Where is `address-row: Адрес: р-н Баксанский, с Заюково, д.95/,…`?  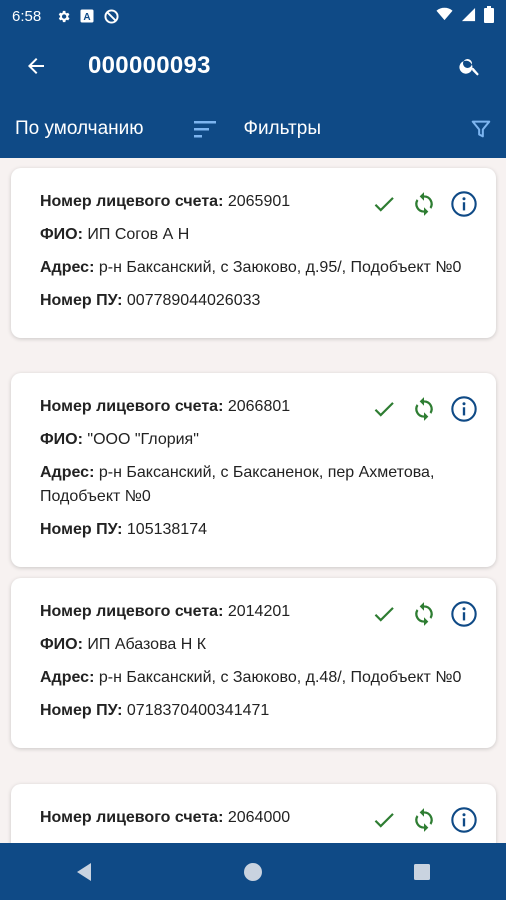 address-row: Адрес: р-н Баксанский, с Заюково, д.95/,… is located at coordinates (258, 268).